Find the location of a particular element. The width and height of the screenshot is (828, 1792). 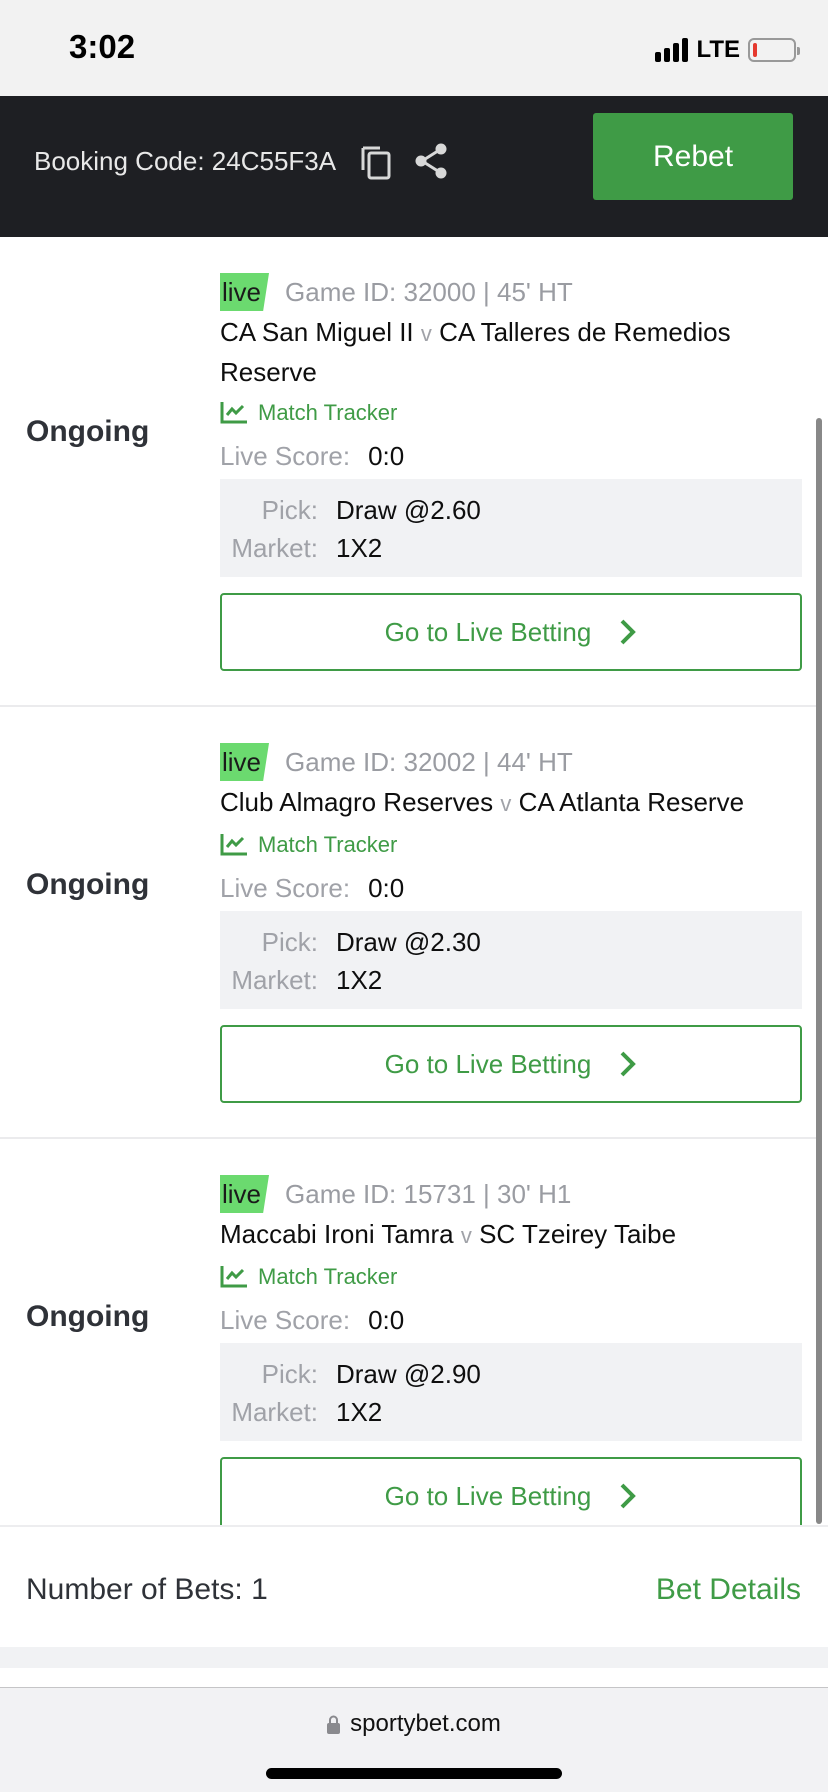

away-team: CA Atlanta Reserve is located at coordinates (631, 802).